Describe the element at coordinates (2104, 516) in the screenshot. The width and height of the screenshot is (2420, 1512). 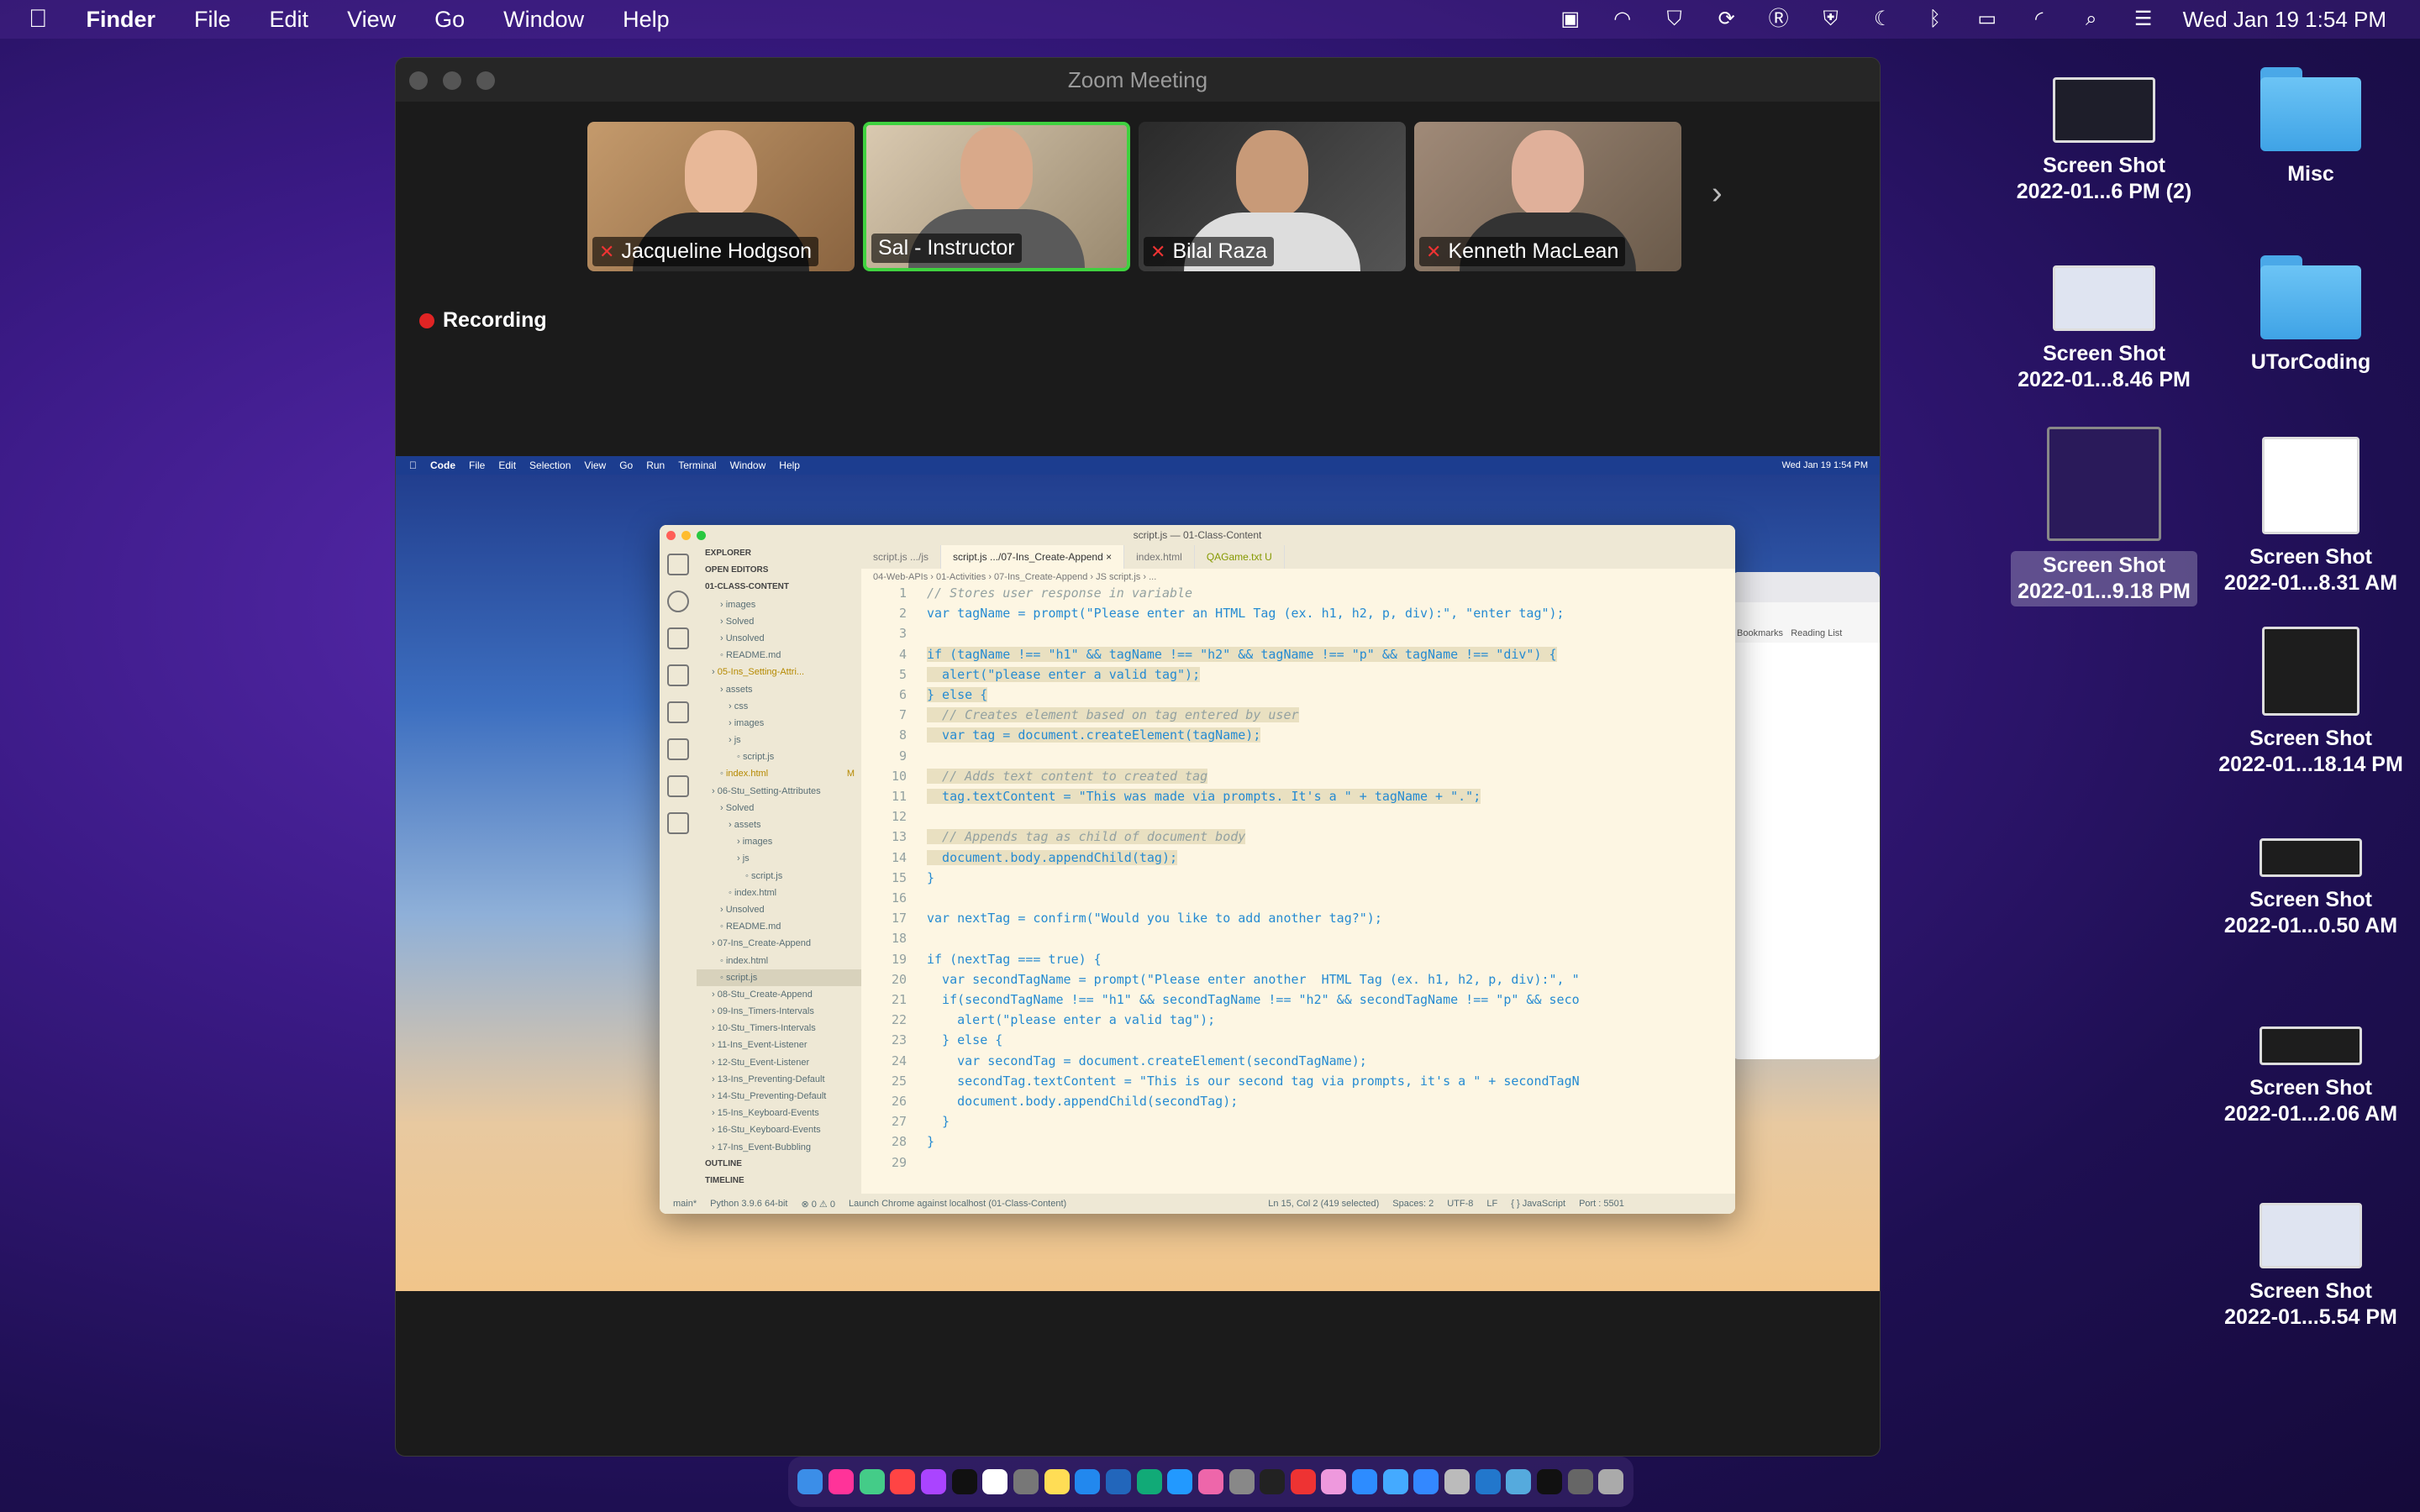
I see `desktop-item-selected: Screen Shot 2022-01...9.18 PM` at that location.